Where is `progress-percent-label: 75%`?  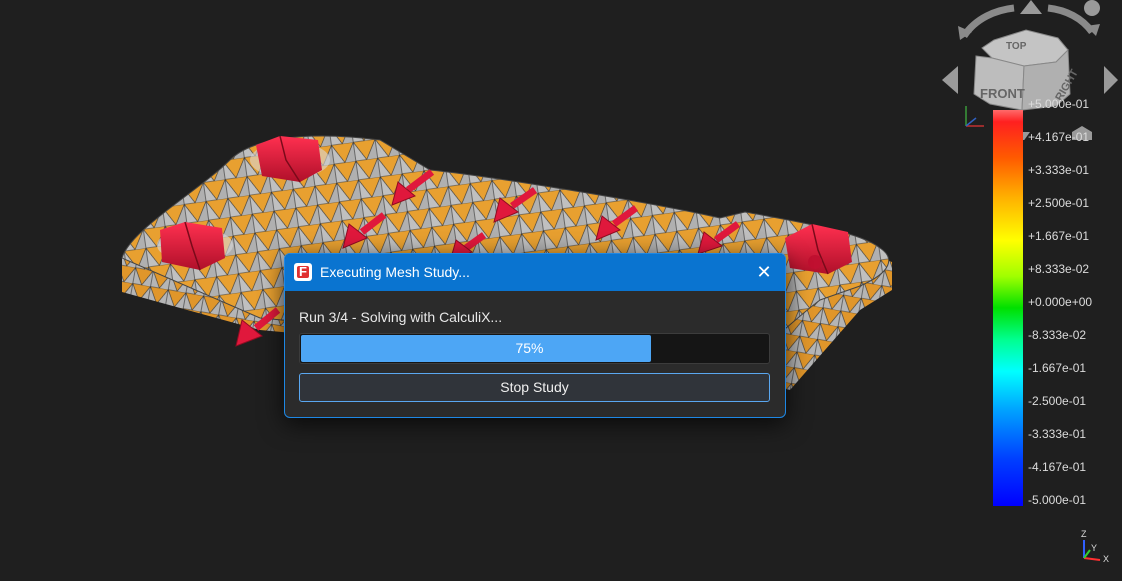
progress-percent-label: 75% is located at coordinates (529, 348).